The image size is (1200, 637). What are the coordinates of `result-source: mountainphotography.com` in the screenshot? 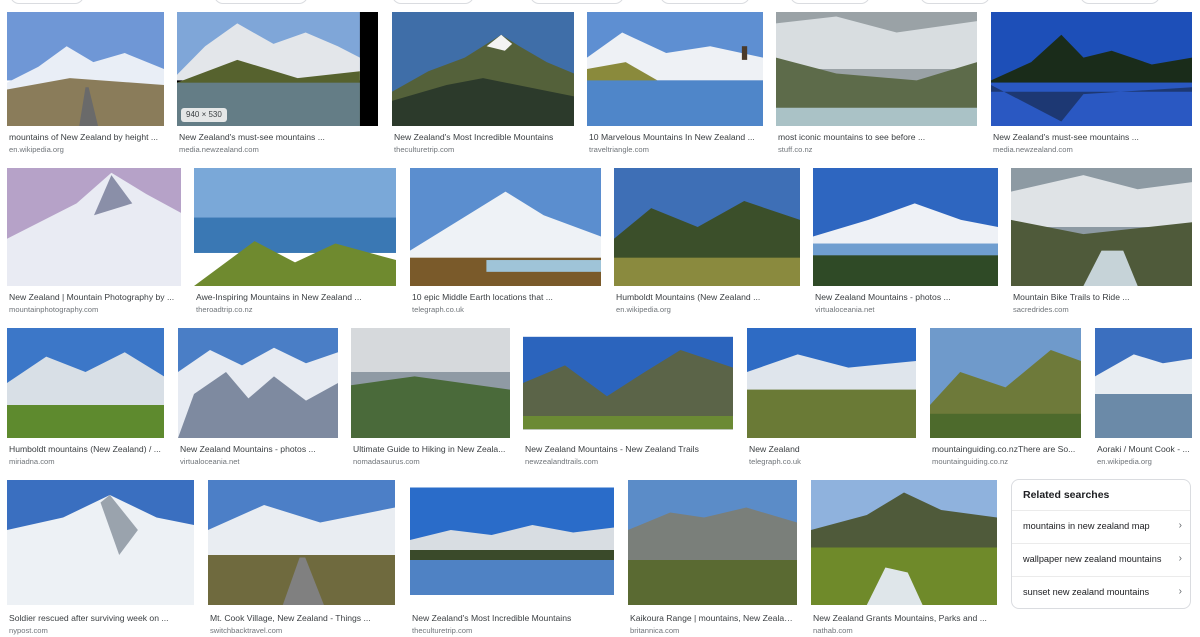 It's located at (95, 310).